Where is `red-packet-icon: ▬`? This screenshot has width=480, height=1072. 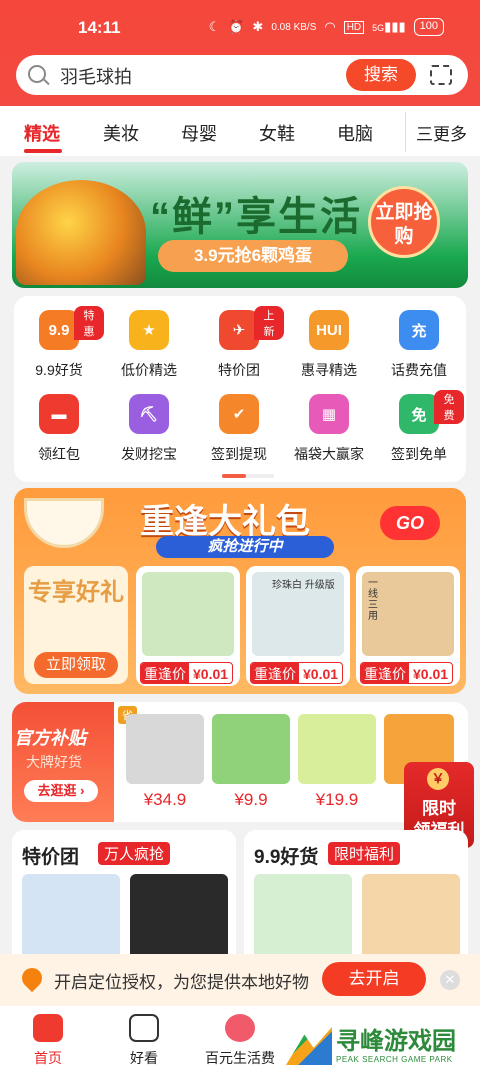 red-packet-icon: ▬ is located at coordinates (59, 414).